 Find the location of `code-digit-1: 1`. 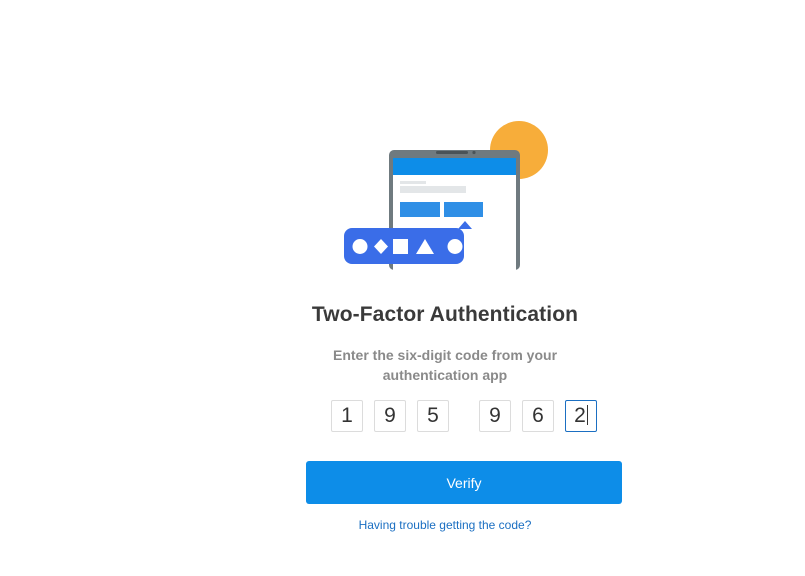

code-digit-1: 1 is located at coordinates (347, 416).